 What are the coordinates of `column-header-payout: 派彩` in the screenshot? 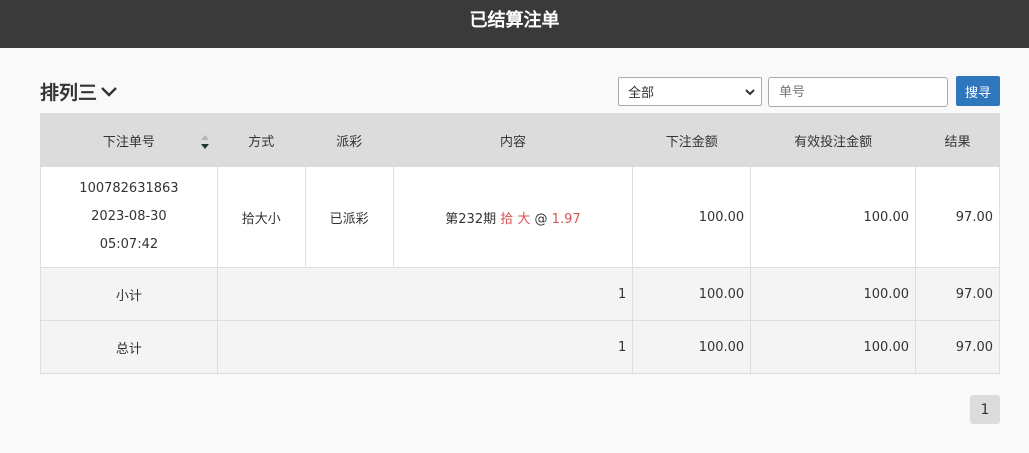 It's located at (349, 140).